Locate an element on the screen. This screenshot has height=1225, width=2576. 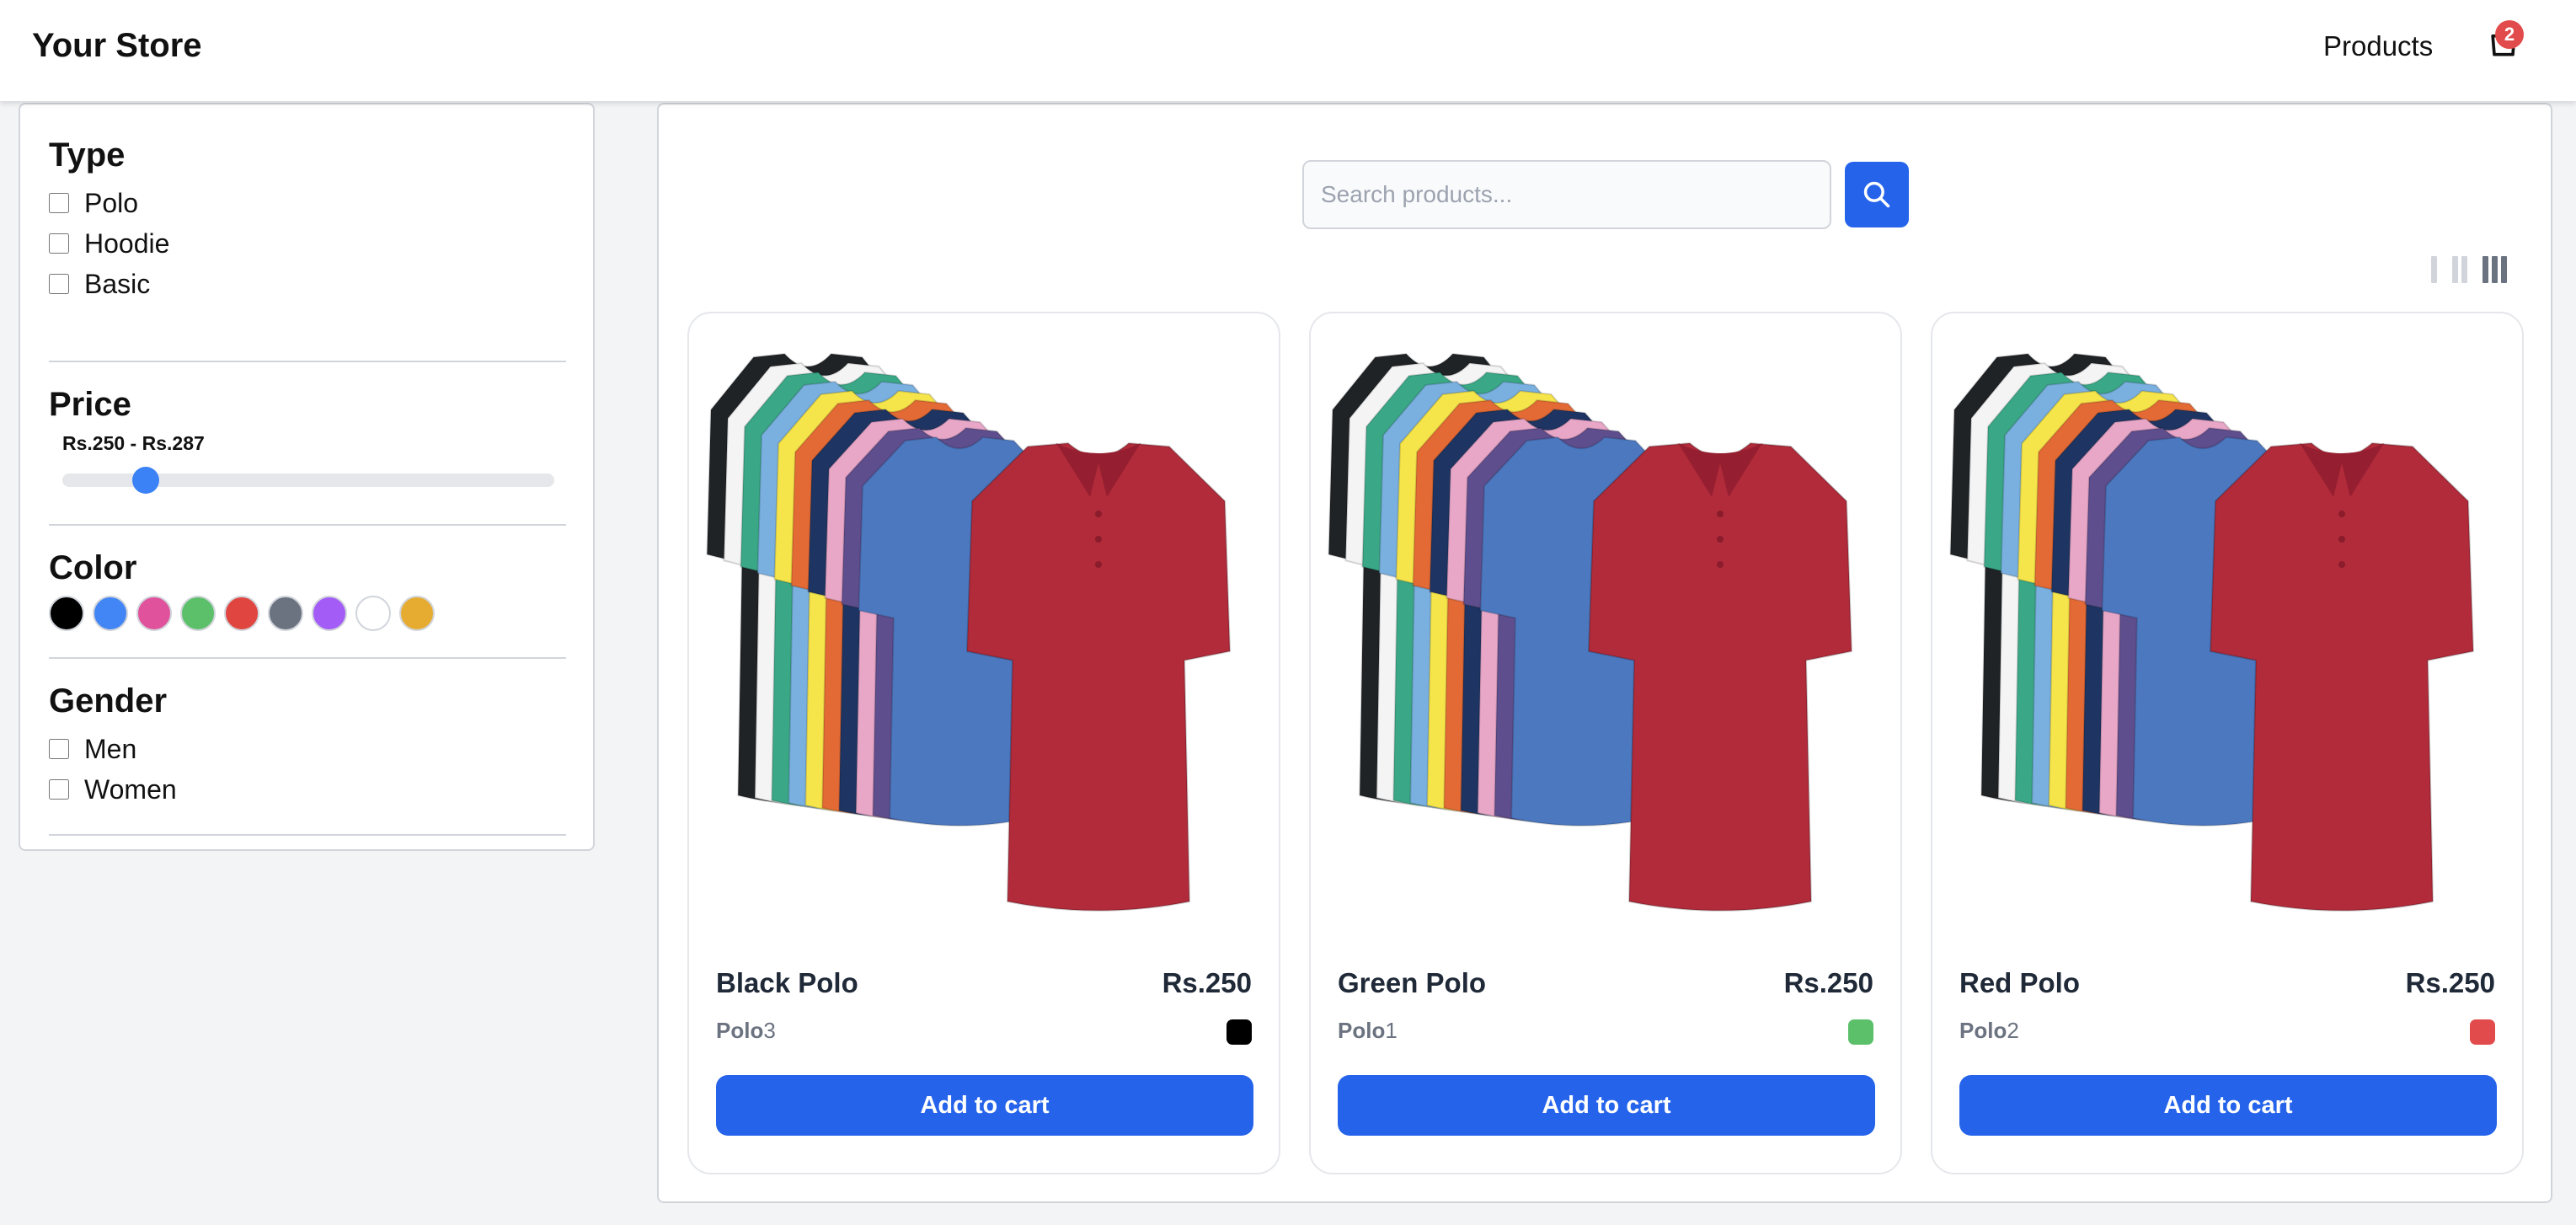
grid-2-columns-icon is located at coordinates (2459, 269).